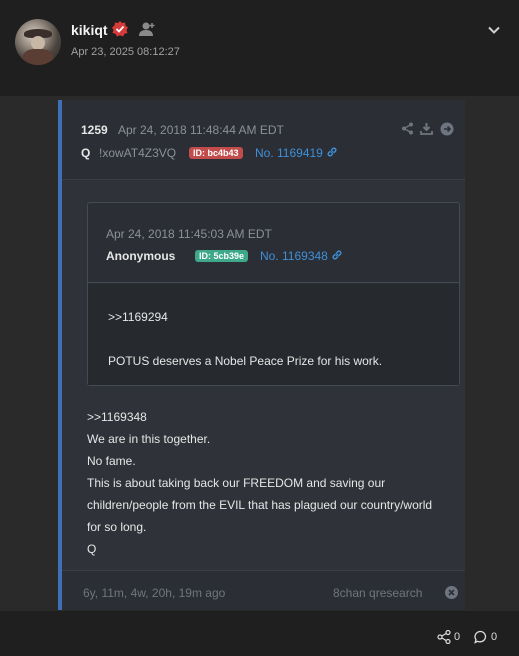 This screenshot has height=656, width=519. I want to click on drop-author: Q, so click(86, 153).